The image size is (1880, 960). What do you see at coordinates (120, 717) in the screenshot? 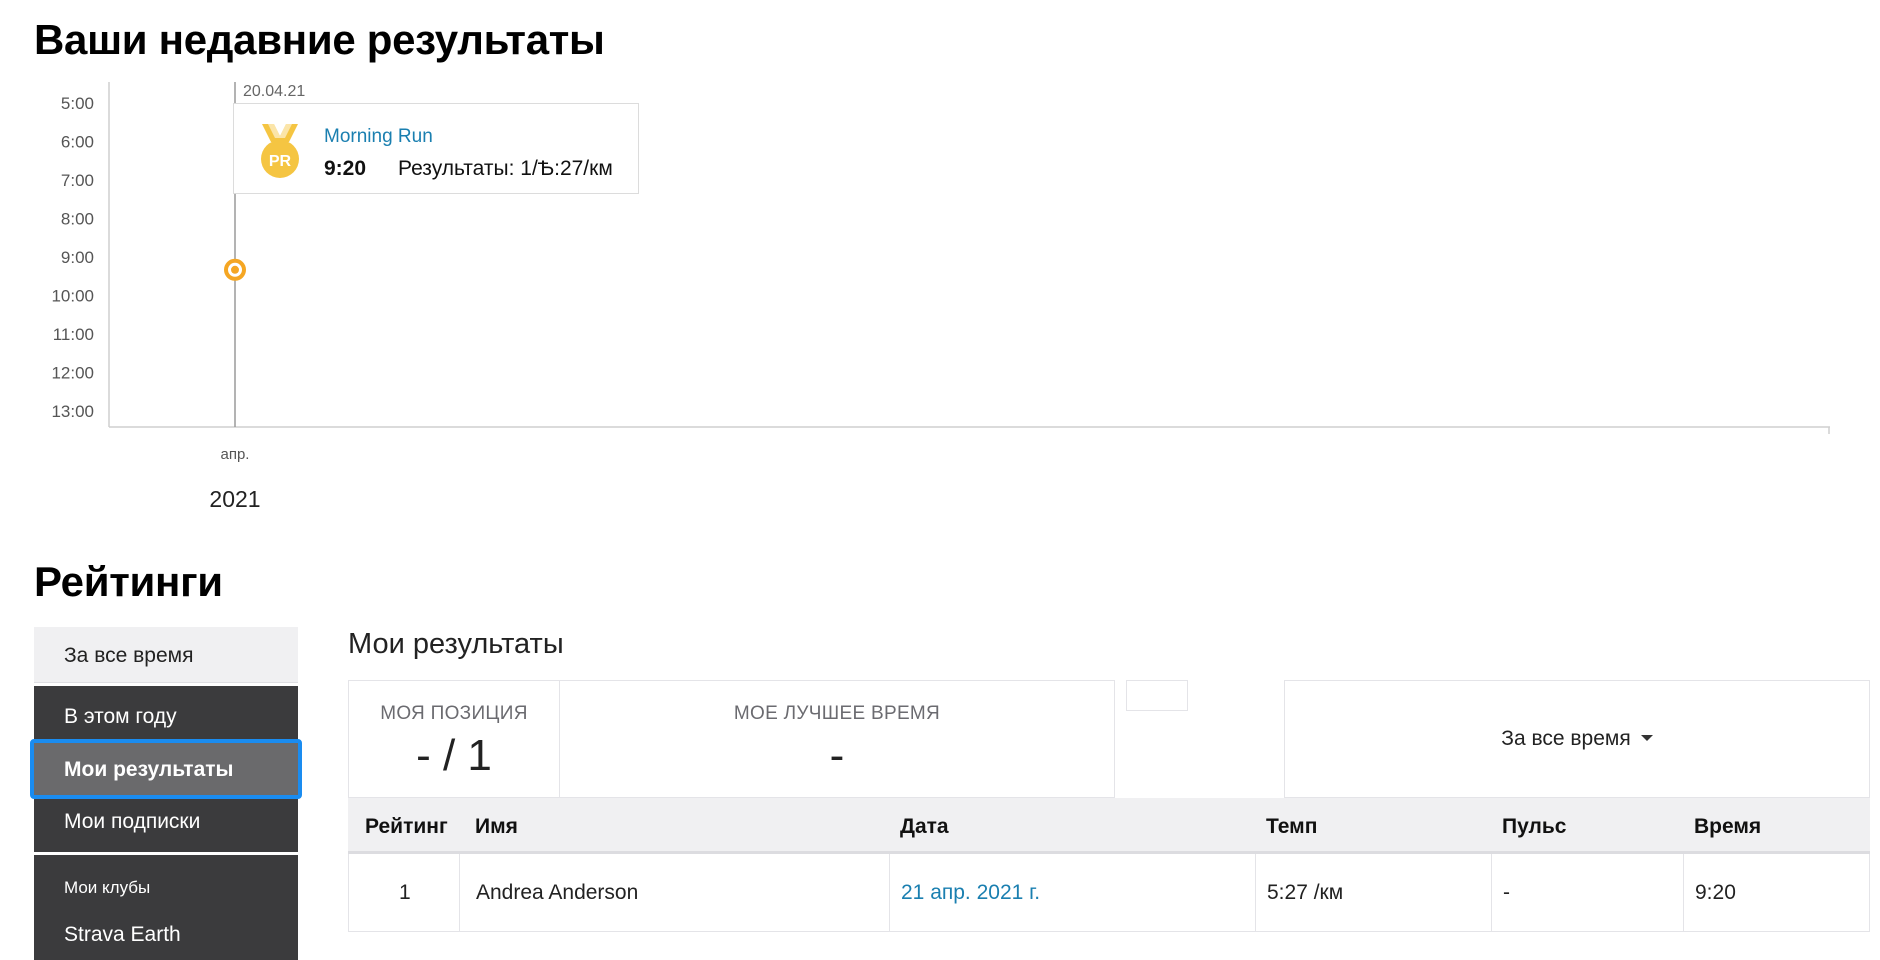
I see `sidebar-item-this-year: В этом году` at bounding box center [120, 717].